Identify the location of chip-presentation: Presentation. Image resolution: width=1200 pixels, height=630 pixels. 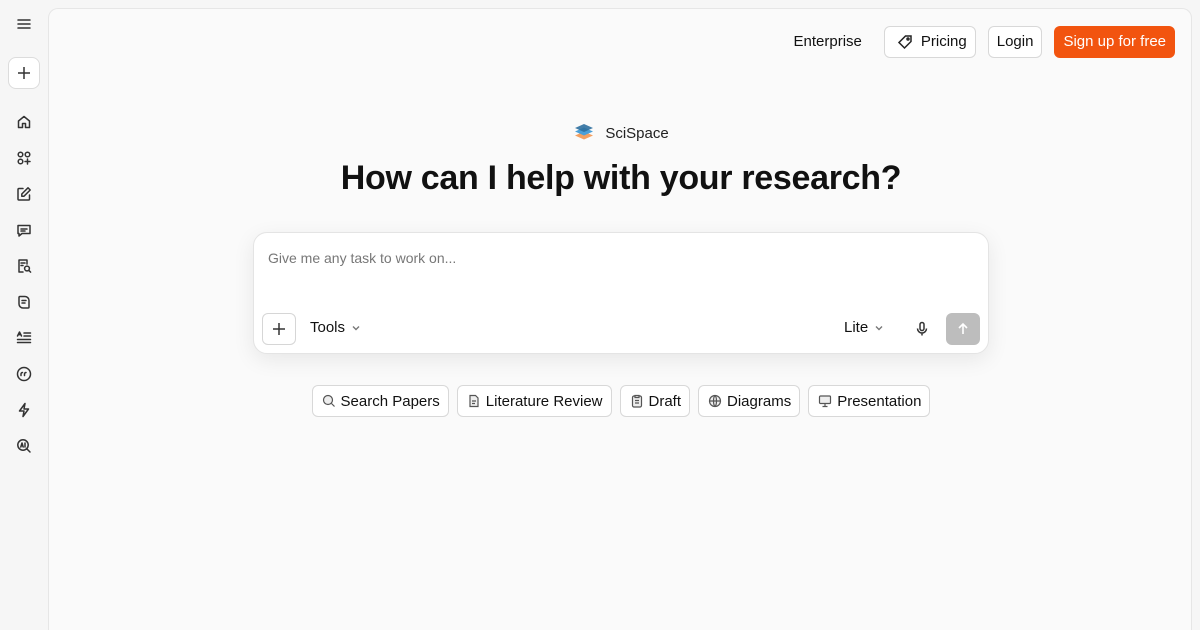
(869, 401).